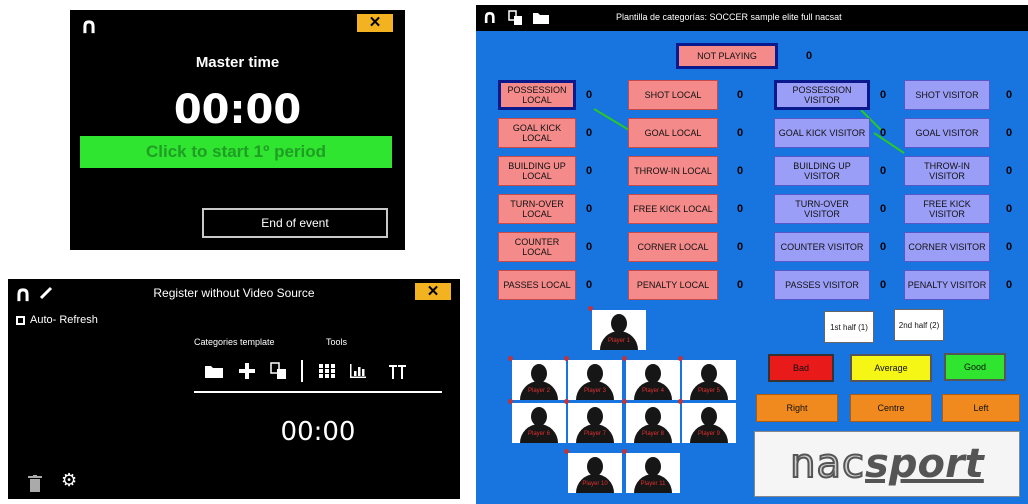 This screenshot has width=1028, height=504. What do you see at coordinates (673, 285) in the screenshot?
I see `category-penalty-local-button: PENALTY LOCAL` at bounding box center [673, 285].